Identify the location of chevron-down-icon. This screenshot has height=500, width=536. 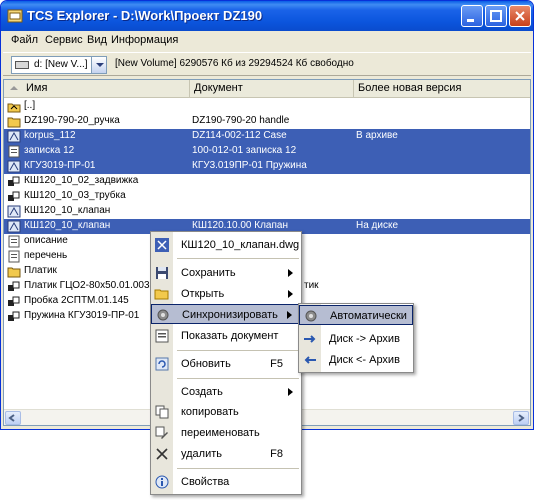
(100, 65).